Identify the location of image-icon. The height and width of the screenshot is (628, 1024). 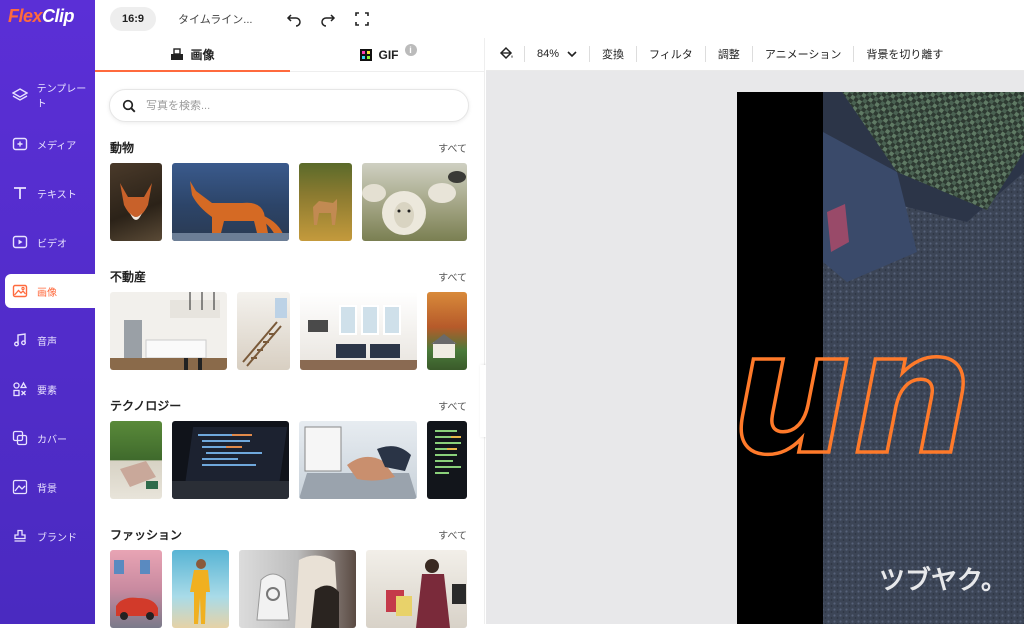
(20, 291).